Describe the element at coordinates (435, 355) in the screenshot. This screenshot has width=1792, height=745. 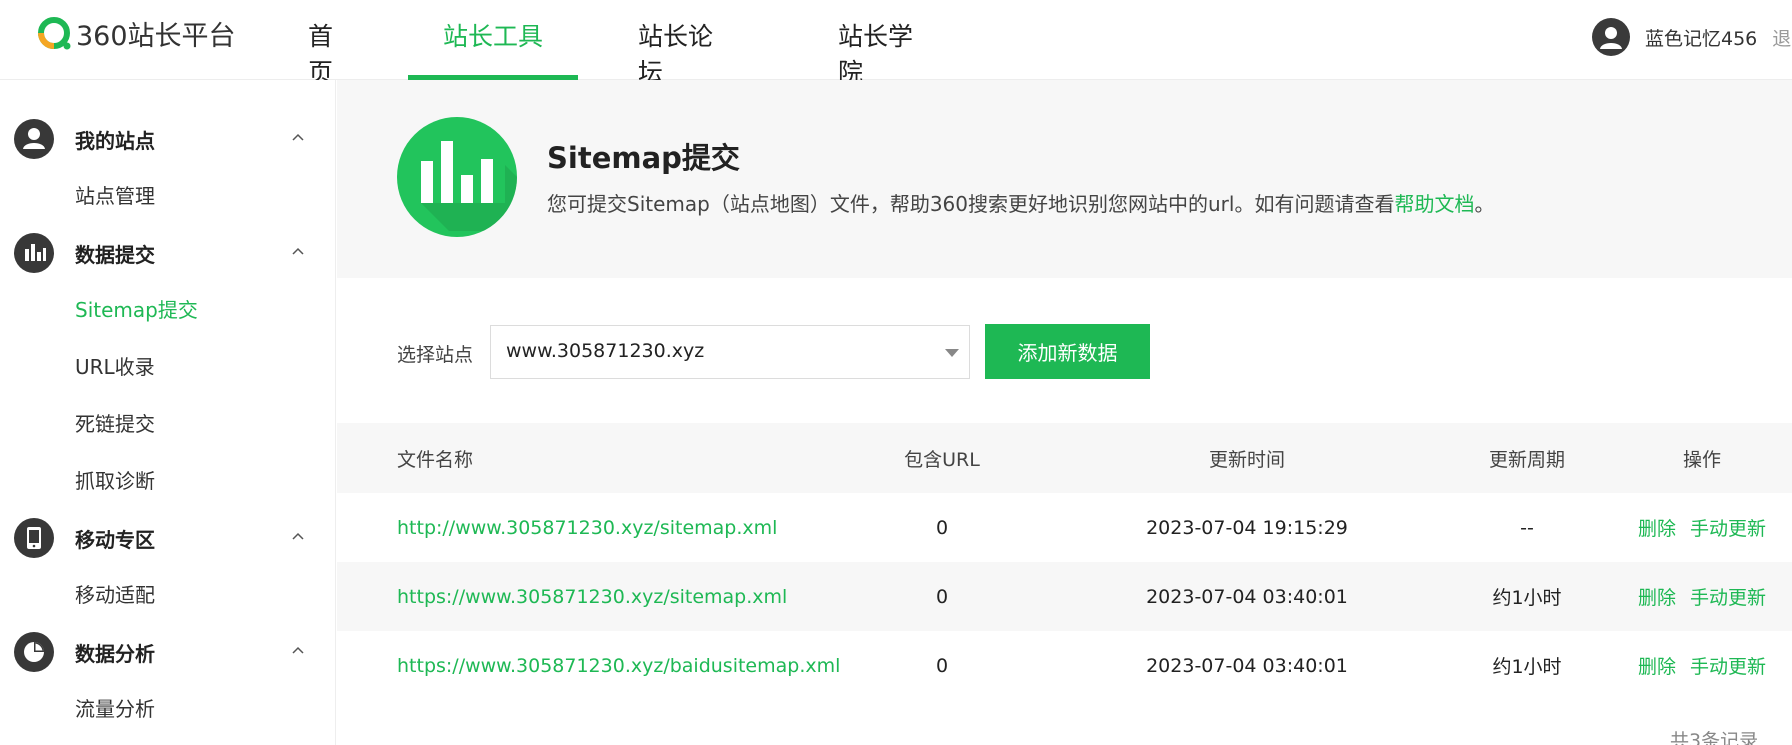
I see `select-site-label: 选择站点` at that location.